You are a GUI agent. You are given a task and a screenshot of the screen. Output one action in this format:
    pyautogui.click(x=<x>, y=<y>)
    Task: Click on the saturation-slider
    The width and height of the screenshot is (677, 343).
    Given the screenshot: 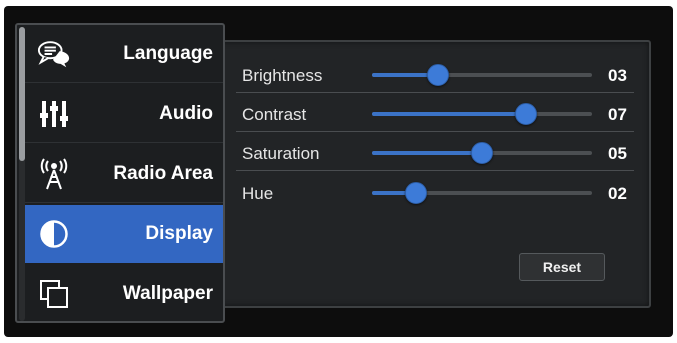 What is the action you would take?
    pyautogui.click(x=482, y=153)
    